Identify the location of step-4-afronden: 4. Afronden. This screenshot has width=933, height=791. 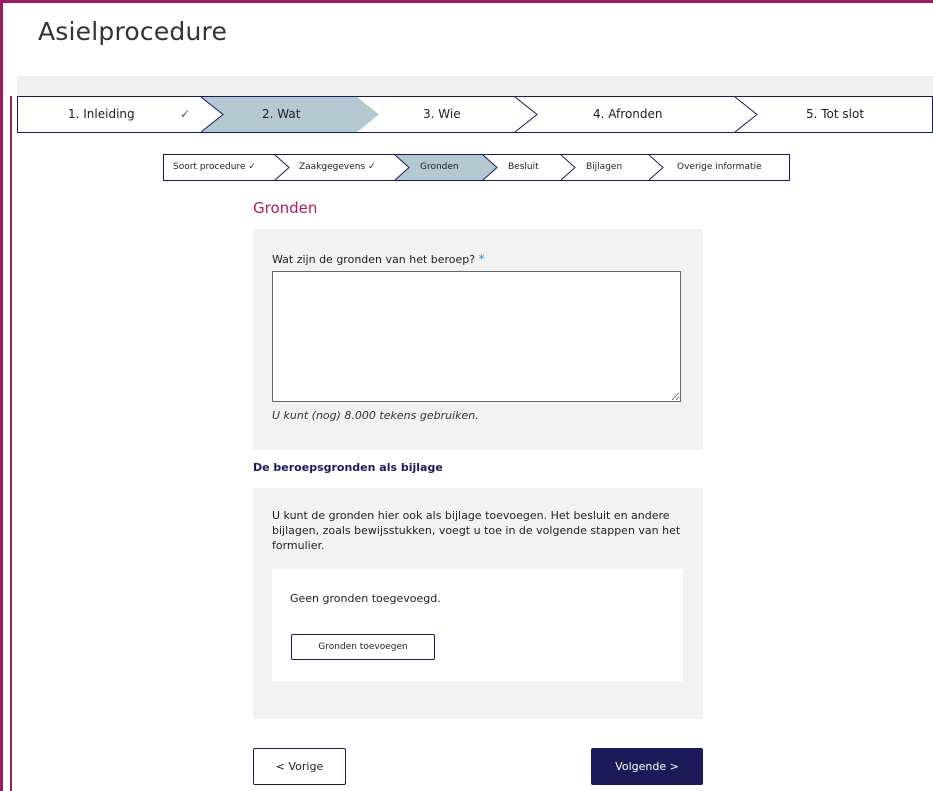
(628, 114).